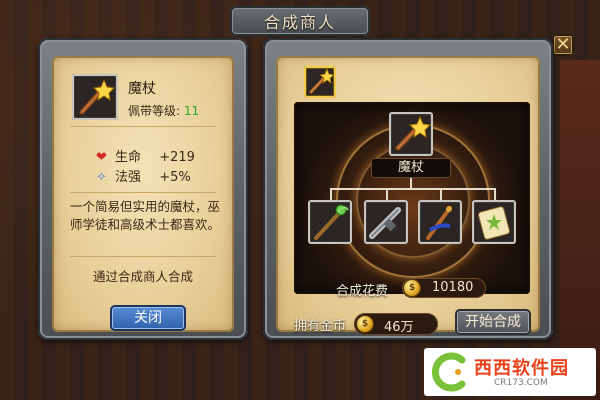 The image size is (600, 400). Describe the element at coordinates (521, 368) in the screenshot. I see `watermark-brand: 西西软件园` at that location.